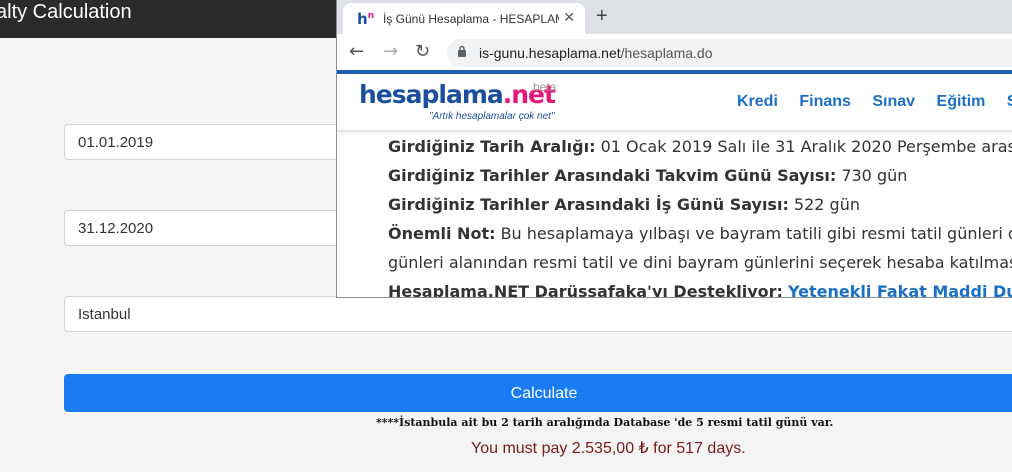  I want to click on url-host: is-gunu.hesaplama.net, so click(550, 53).